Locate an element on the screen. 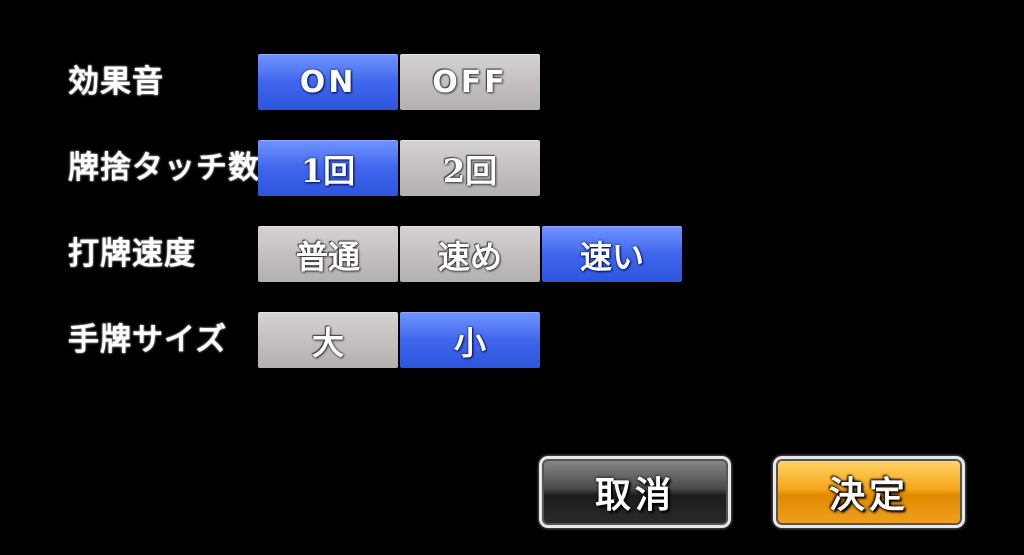  discard-speed-label: 打牌速度 is located at coordinates (132, 254).